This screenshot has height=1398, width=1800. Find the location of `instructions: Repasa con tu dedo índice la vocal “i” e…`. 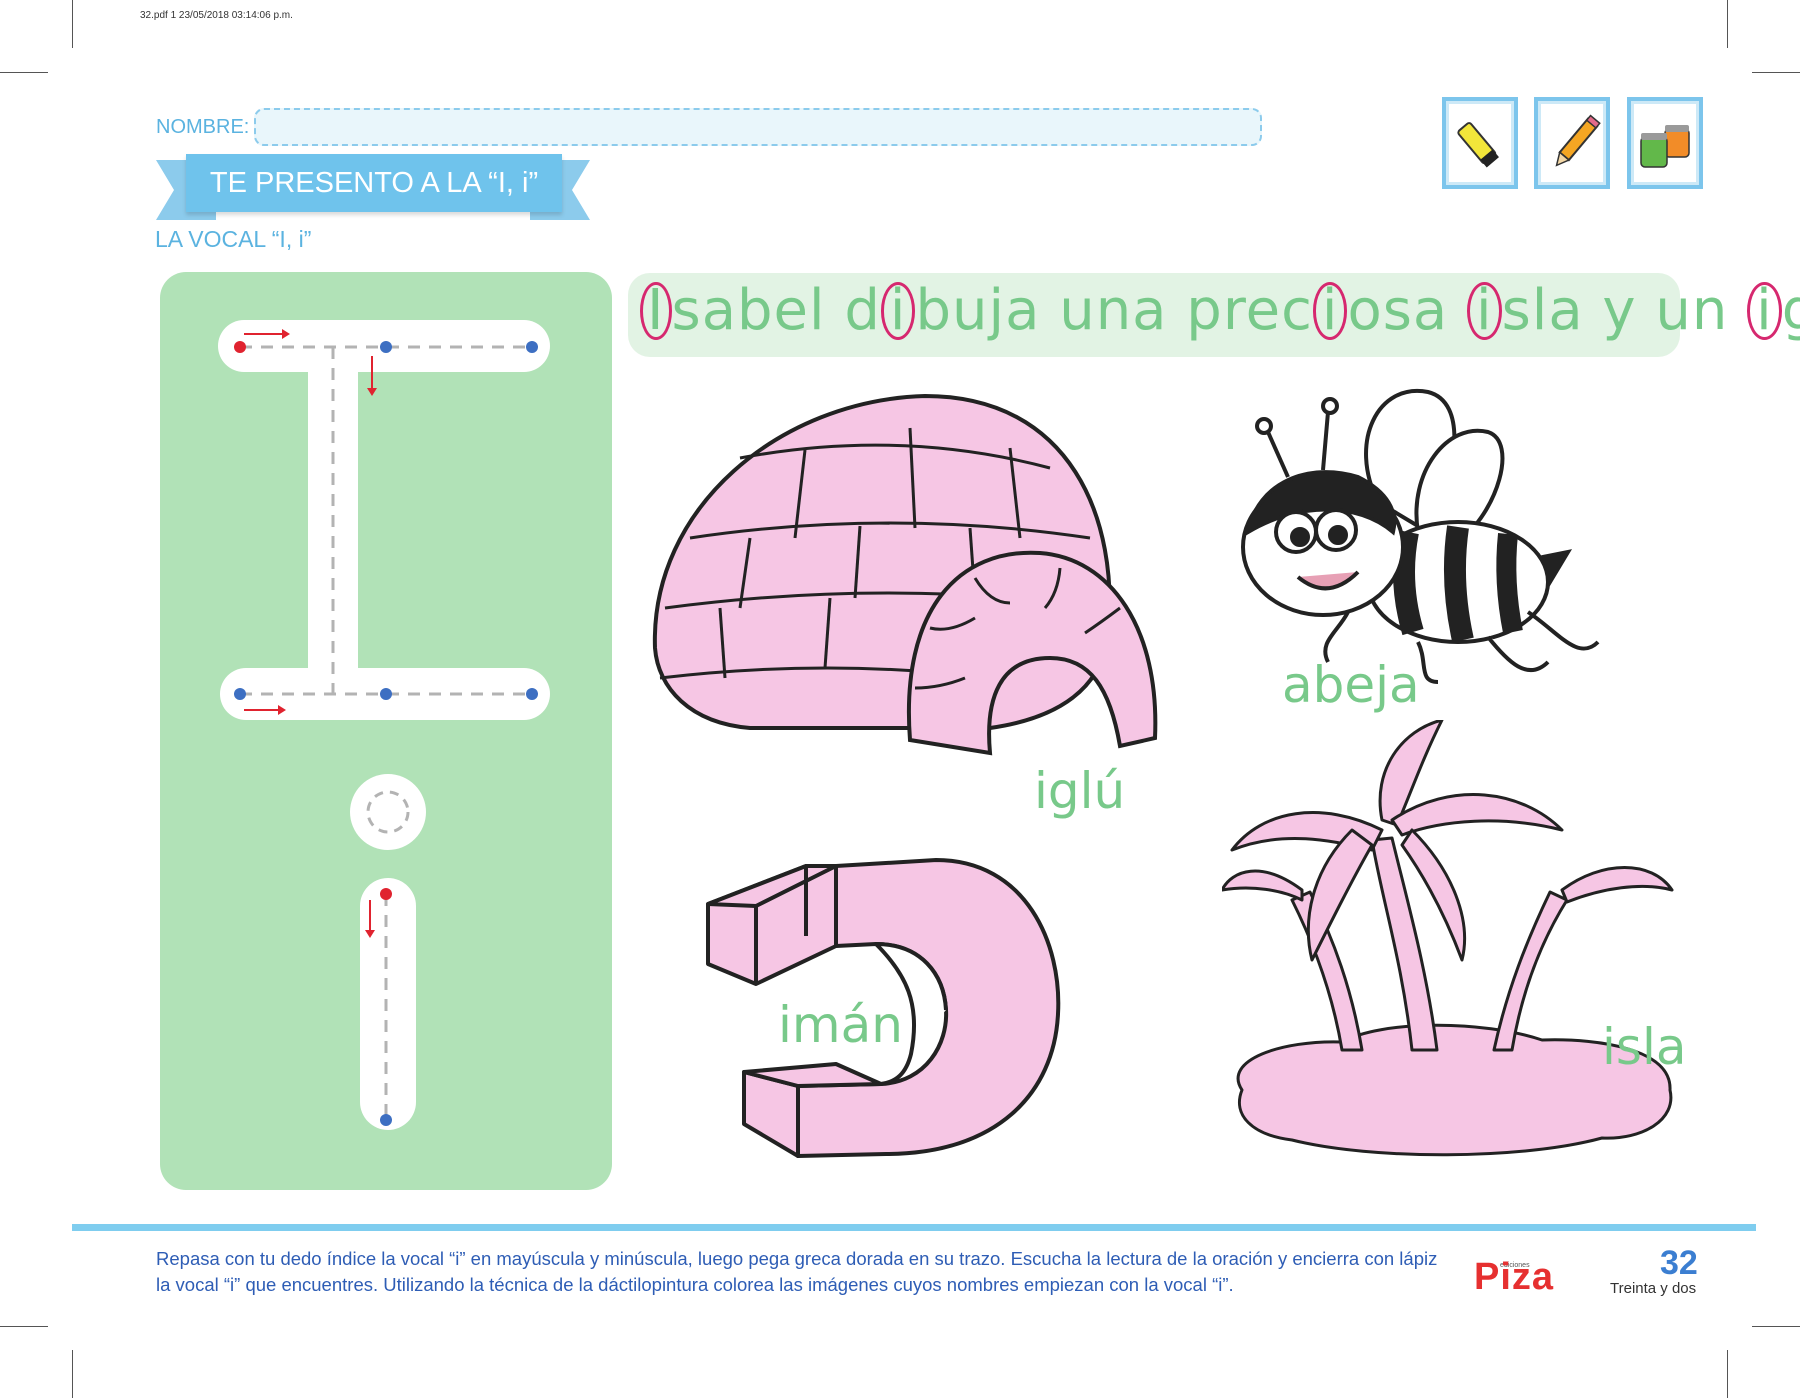

instructions: Repasa con tu dedo índice la vocal “i” e… is located at coordinates (797, 1271).